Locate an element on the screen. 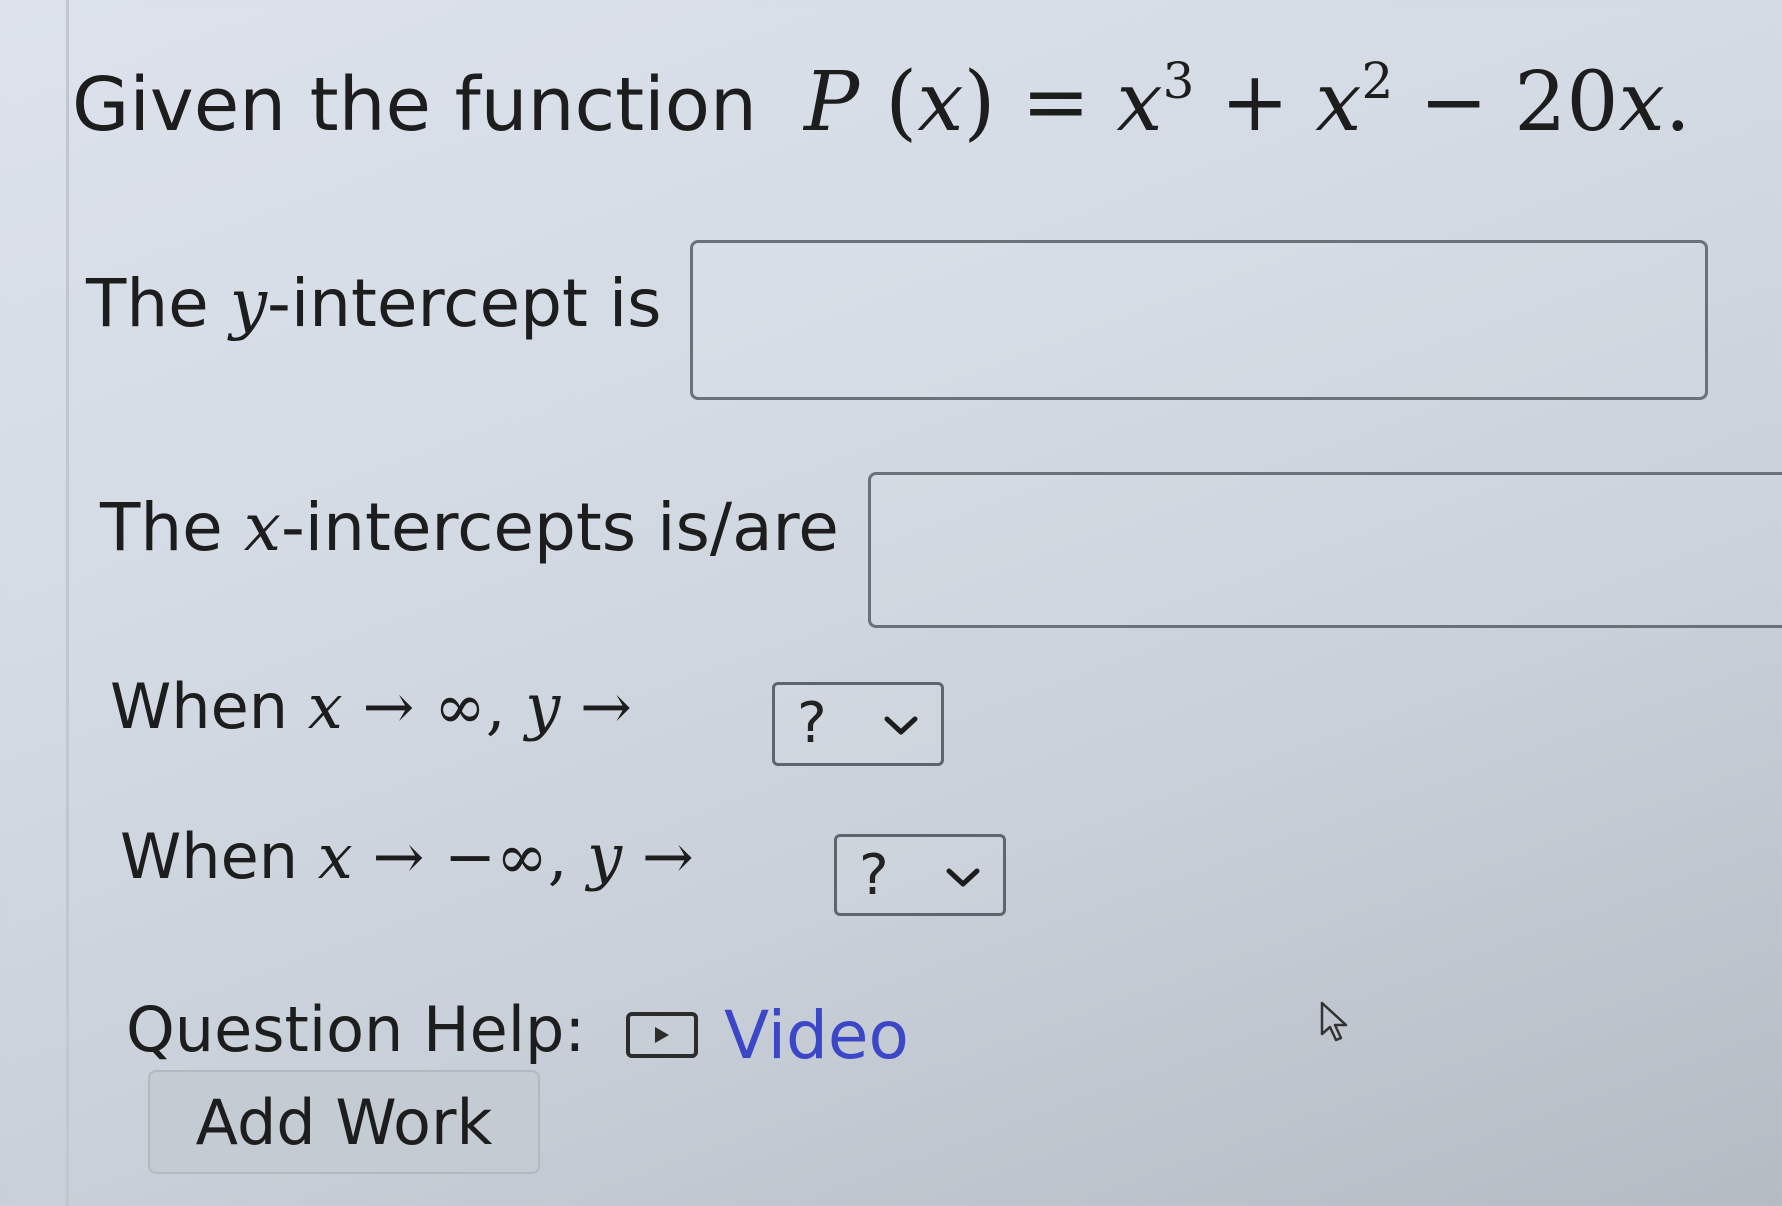  function-expression: P (x) = x3 + x2 − 20x. is located at coordinates (1247, 101).